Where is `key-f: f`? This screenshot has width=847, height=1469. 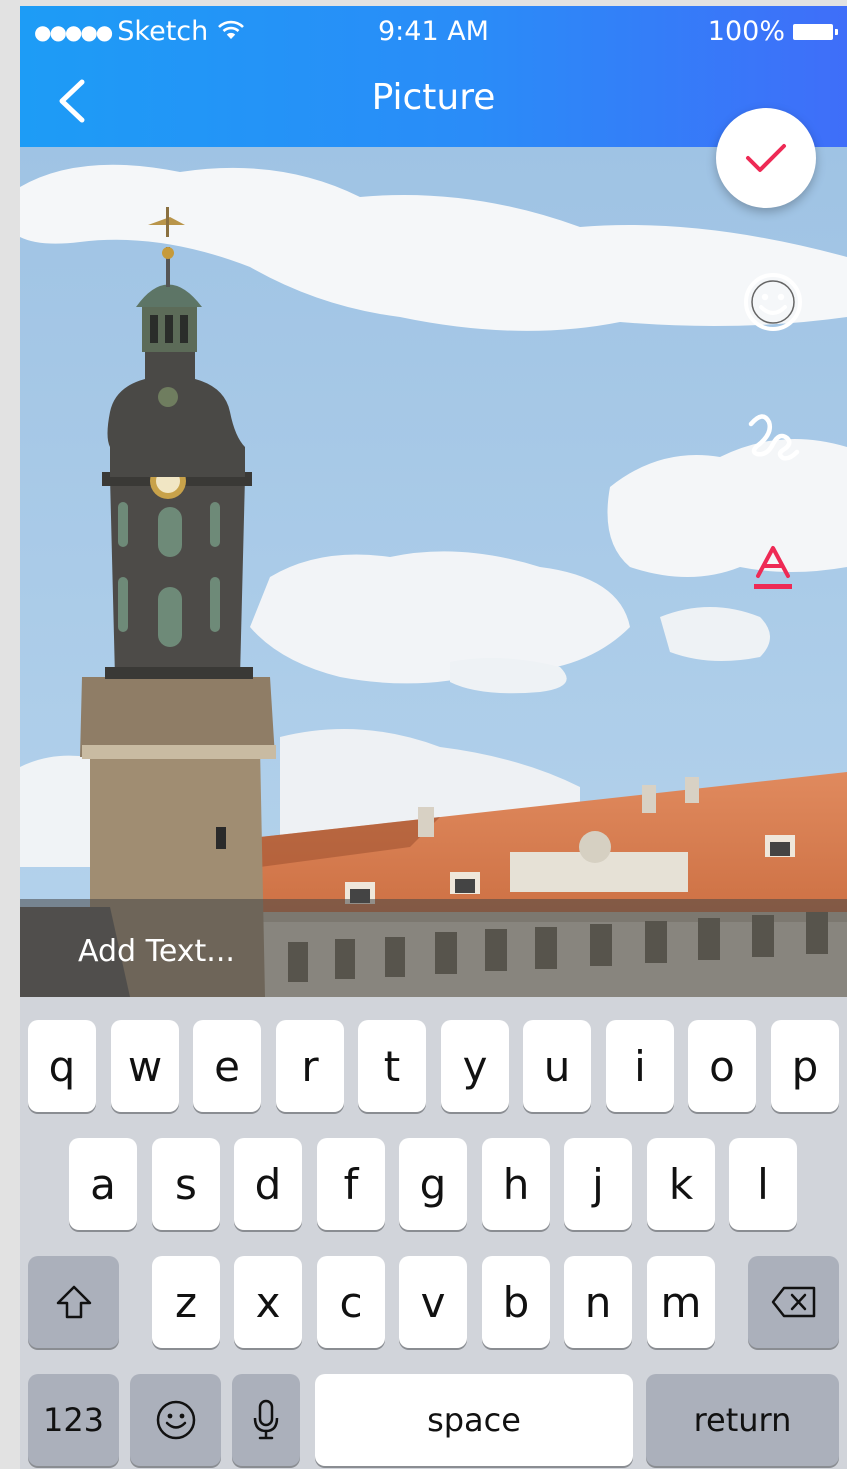 key-f: f is located at coordinates (351, 1184).